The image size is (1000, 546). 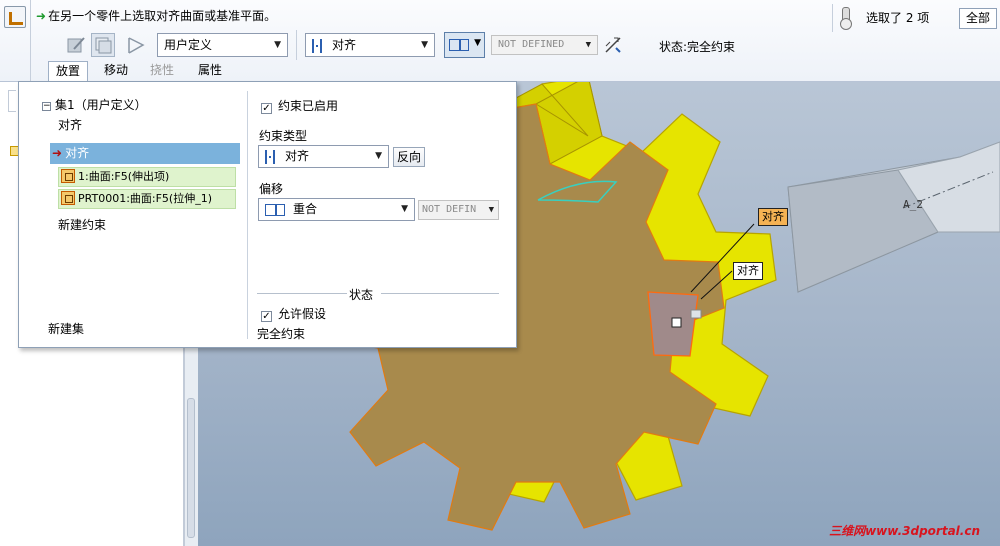 What do you see at coordinates (188, 45) in the screenshot?
I see `set-type-value: 用户定义` at bounding box center [188, 45].